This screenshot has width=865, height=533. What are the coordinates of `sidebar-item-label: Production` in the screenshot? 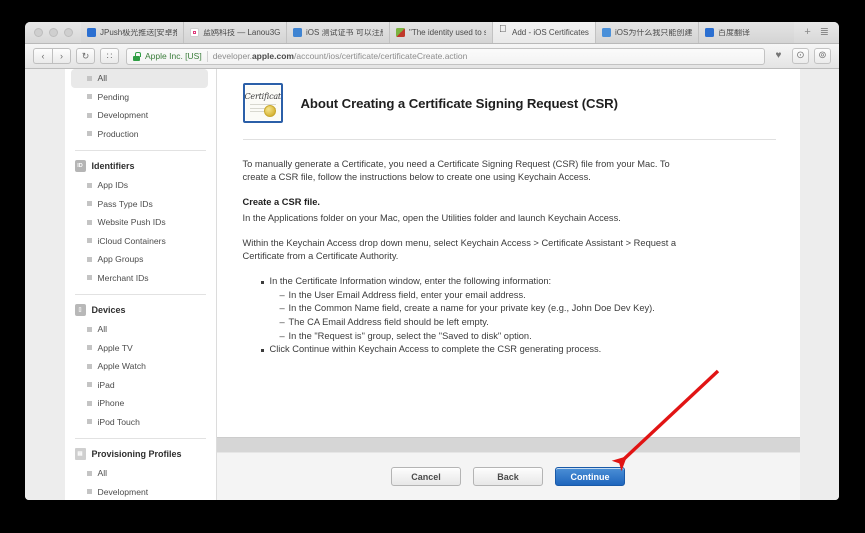 It's located at (118, 133).